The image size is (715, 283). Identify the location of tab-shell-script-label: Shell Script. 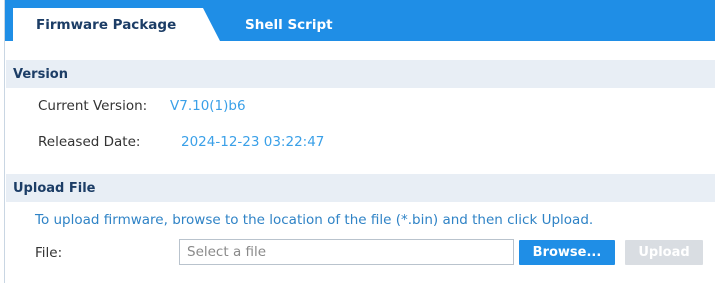
(289, 24).